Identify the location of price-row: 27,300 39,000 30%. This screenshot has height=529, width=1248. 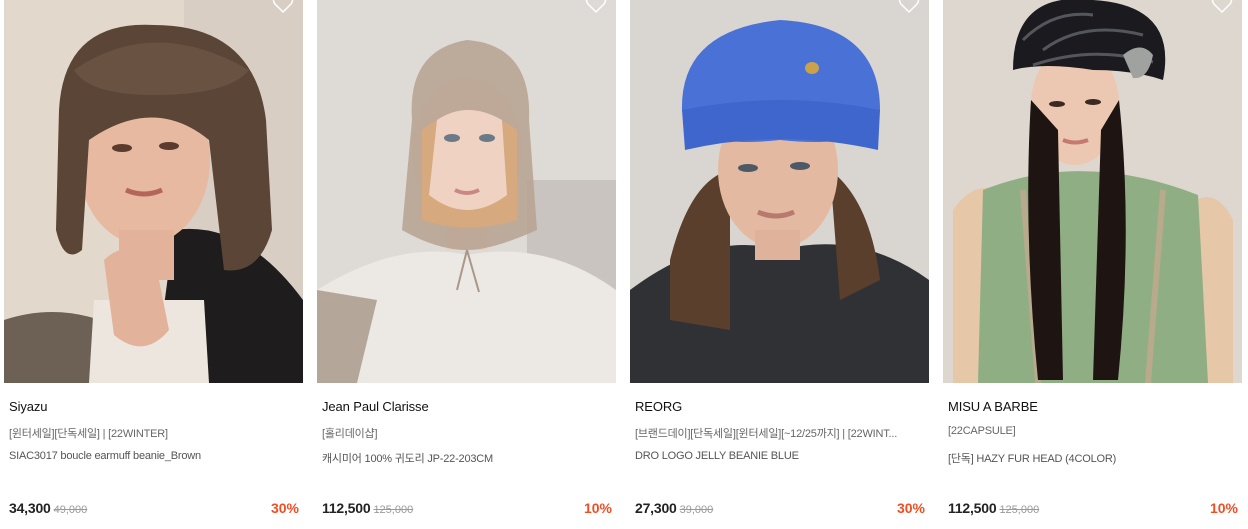
(780, 509).